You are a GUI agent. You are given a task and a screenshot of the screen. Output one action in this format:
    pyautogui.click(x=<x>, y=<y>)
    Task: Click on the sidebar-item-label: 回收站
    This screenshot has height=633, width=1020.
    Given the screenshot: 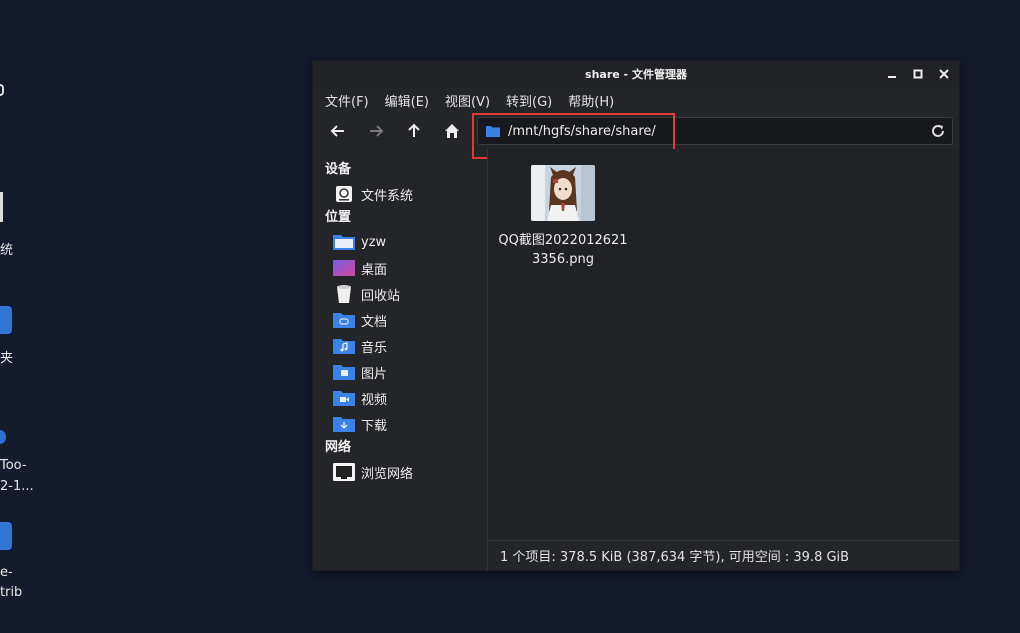 What is the action you would take?
    pyautogui.click(x=381, y=296)
    